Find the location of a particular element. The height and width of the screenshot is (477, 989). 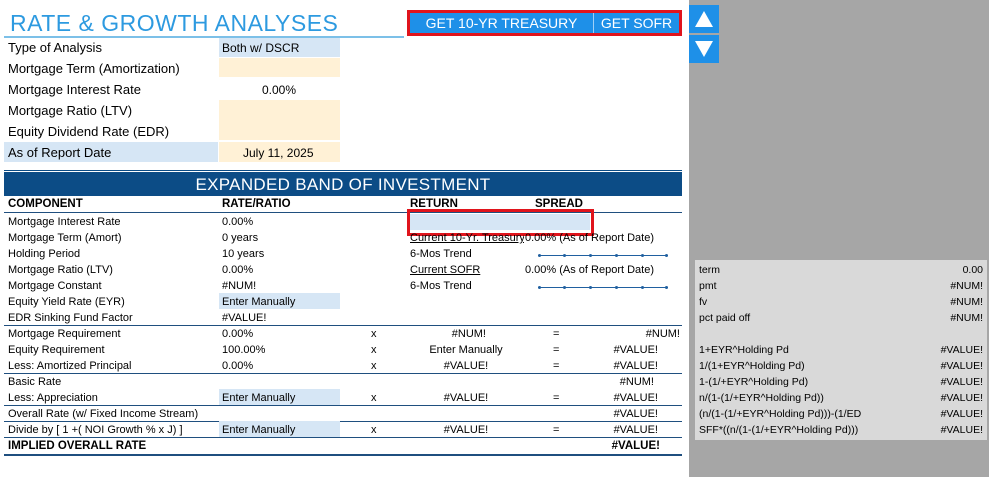

fetch-rate-button-group: GET 10-YR TREASURY GET SOFR is located at coordinates (544, 23).